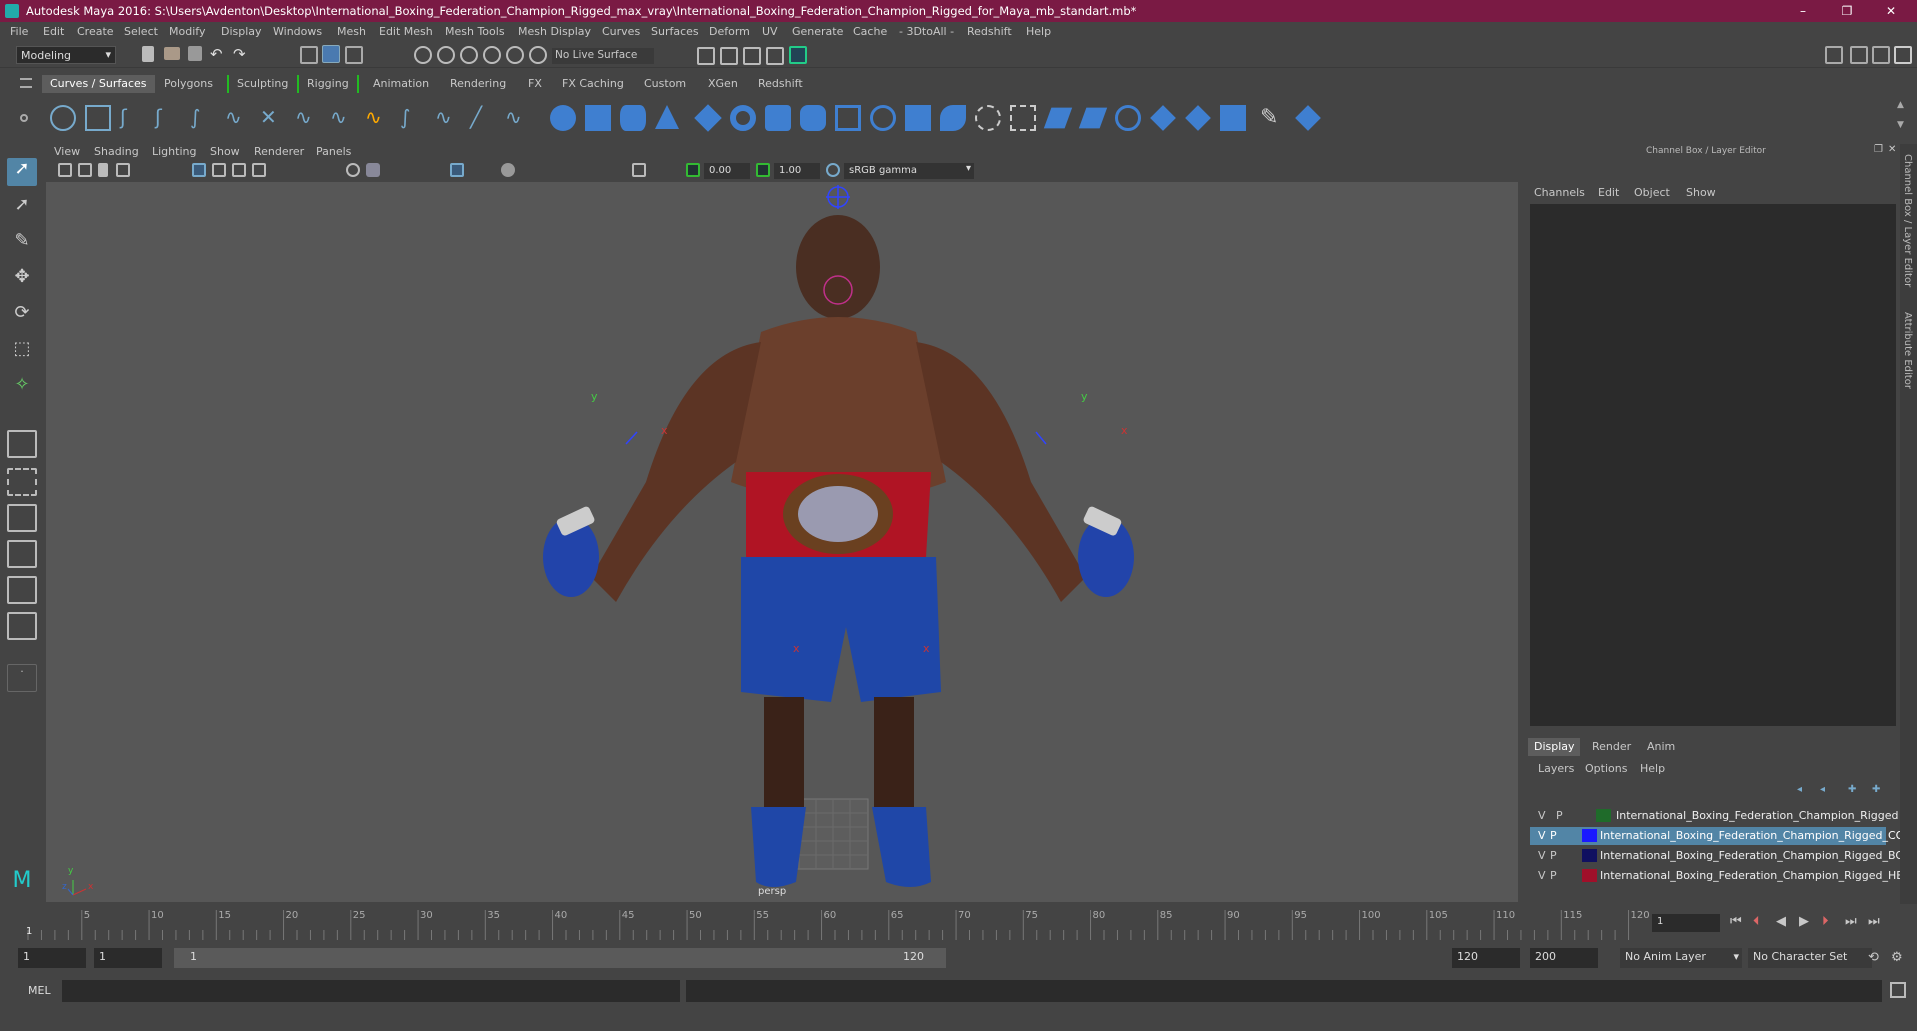 The height and width of the screenshot is (1031, 1917). What do you see at coordinates (665, 84) in the screenshot?
I see `tab-custom: Custom` at bounding box center [665, 84].